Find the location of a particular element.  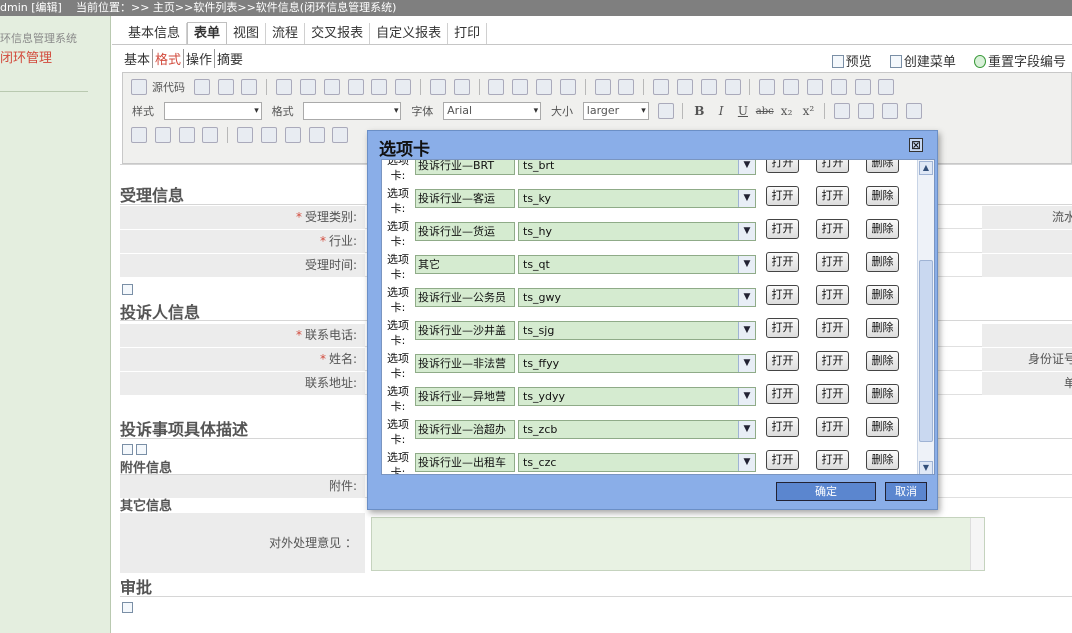

redo-icon is located at coordinates (461, 87).